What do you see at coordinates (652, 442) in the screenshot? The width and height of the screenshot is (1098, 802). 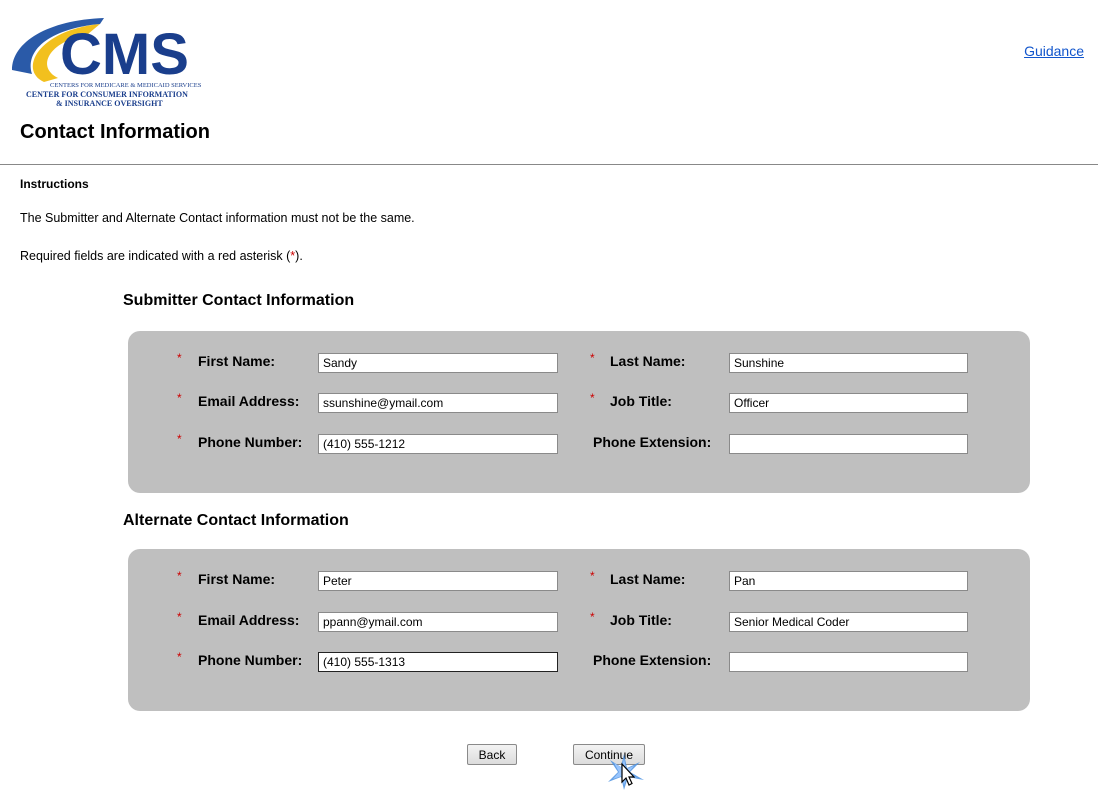 I see `submitter-extension-label: Phone Extension:` at bounding box center [652, 442].